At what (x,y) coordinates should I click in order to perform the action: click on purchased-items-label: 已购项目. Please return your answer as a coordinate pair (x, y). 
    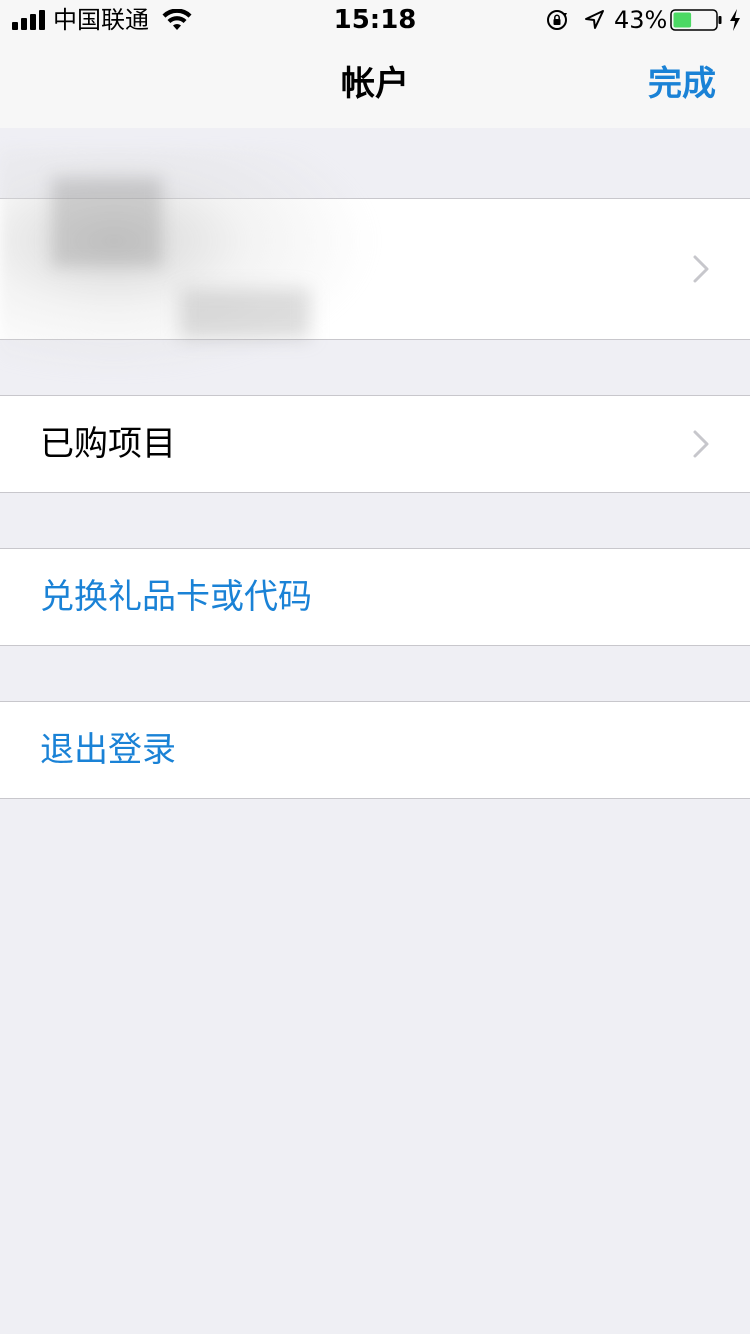
    Looking at the image, I should click on (108, 444).